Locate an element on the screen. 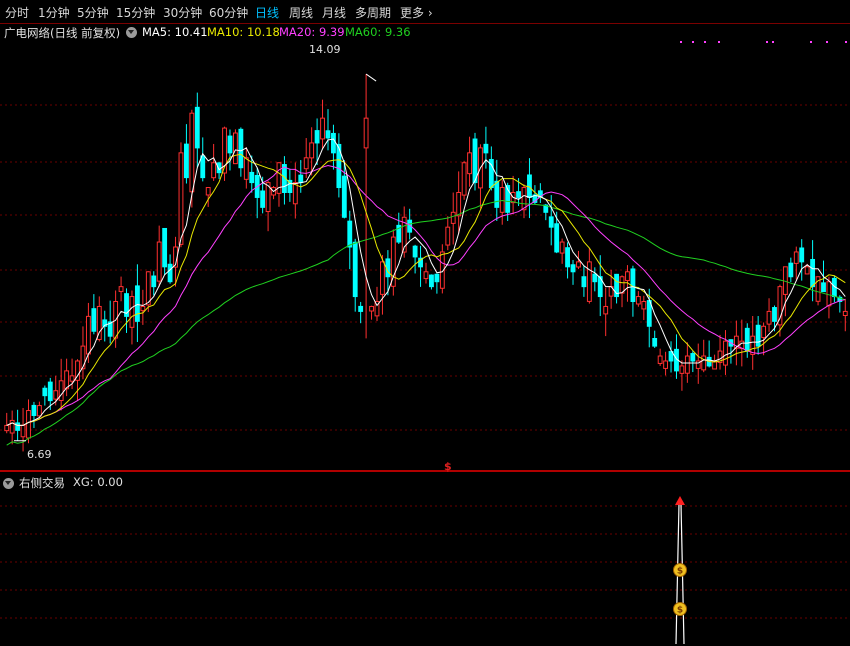 This screenshot has height=646, width=850. tab-3: 15分钟 is located at coordinates (135, 12).